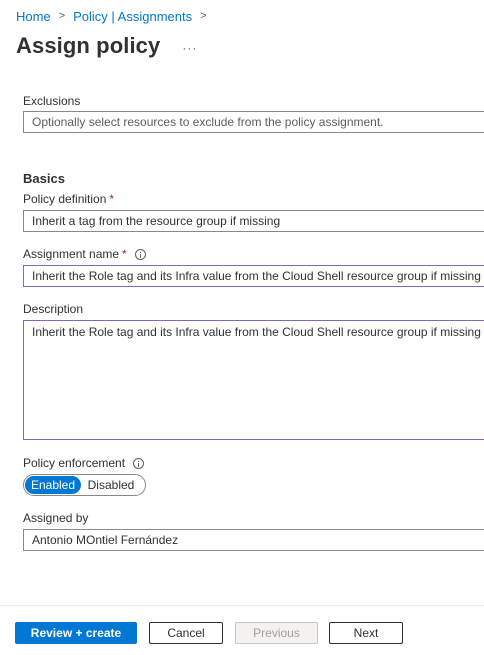 This screenshot has height=655, width=484. I want to click on exclusions-label-text: Exclusions, so click(52, 101).